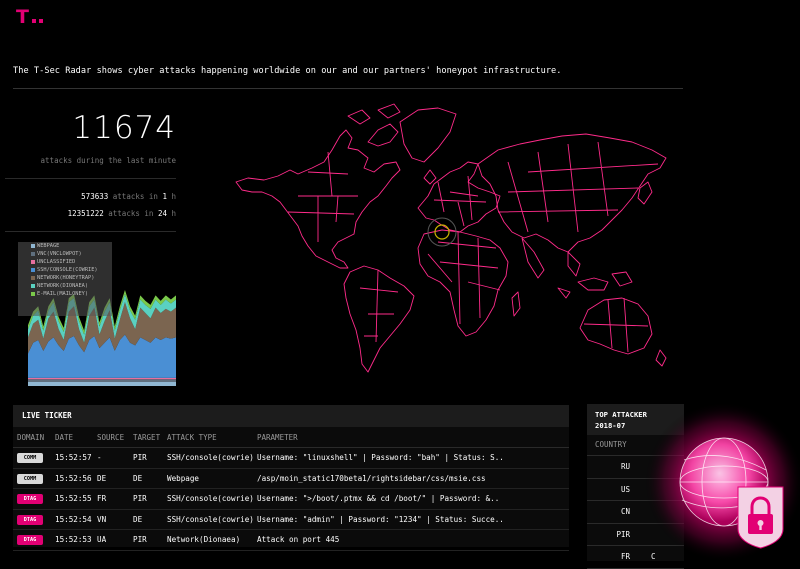  I want to click on ticker-date: 15:52:53, so click(73, 540).